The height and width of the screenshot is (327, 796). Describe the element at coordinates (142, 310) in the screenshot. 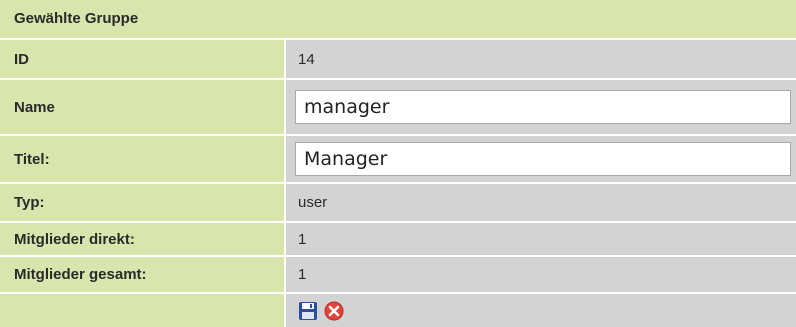

I see `actions-label-cell` at that location.